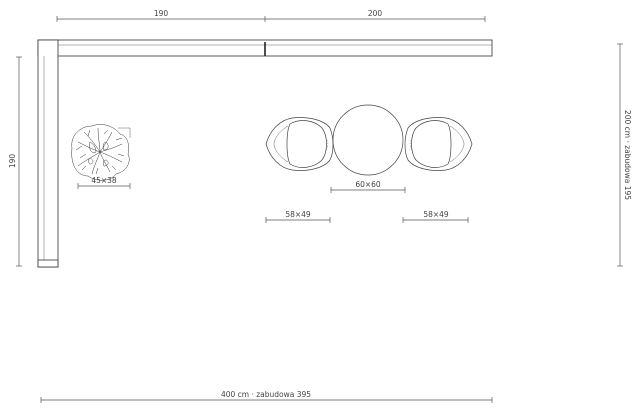  I want to click on dimension-top-right: 200, so click(375, 13).